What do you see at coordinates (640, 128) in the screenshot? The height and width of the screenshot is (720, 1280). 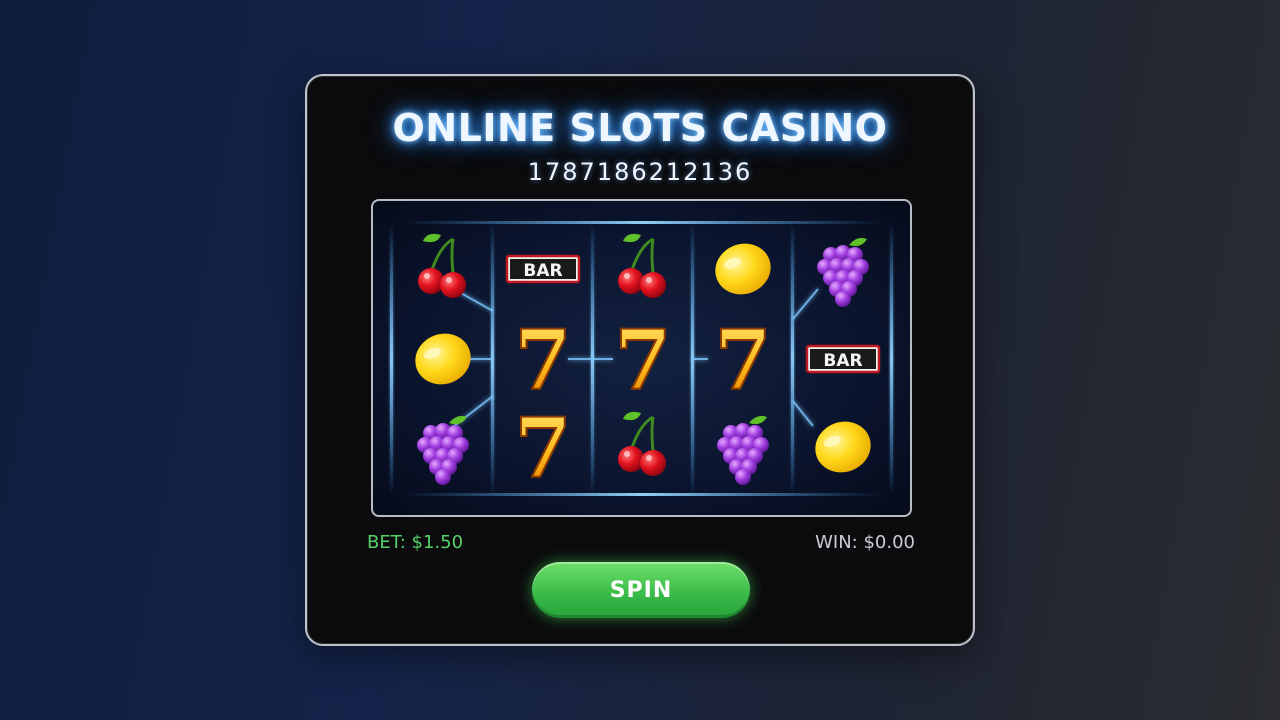 I see `game-title: ONLINE SLOTS CASINO` at bounding box center [640, 128].